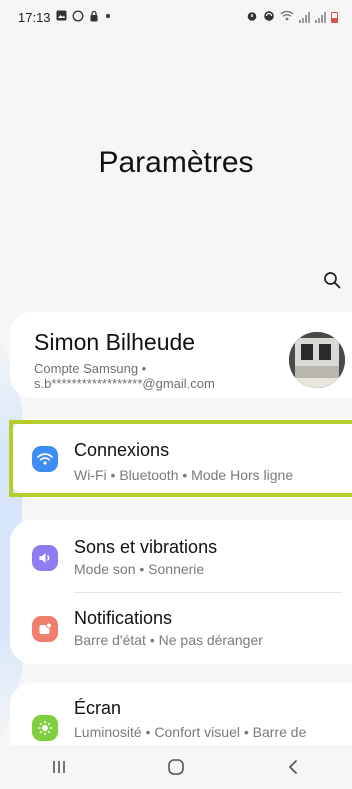  Describe the element at coordinates (146, 547) in the screenshot. I see `sons-title: Sons et vibrations` at that location.